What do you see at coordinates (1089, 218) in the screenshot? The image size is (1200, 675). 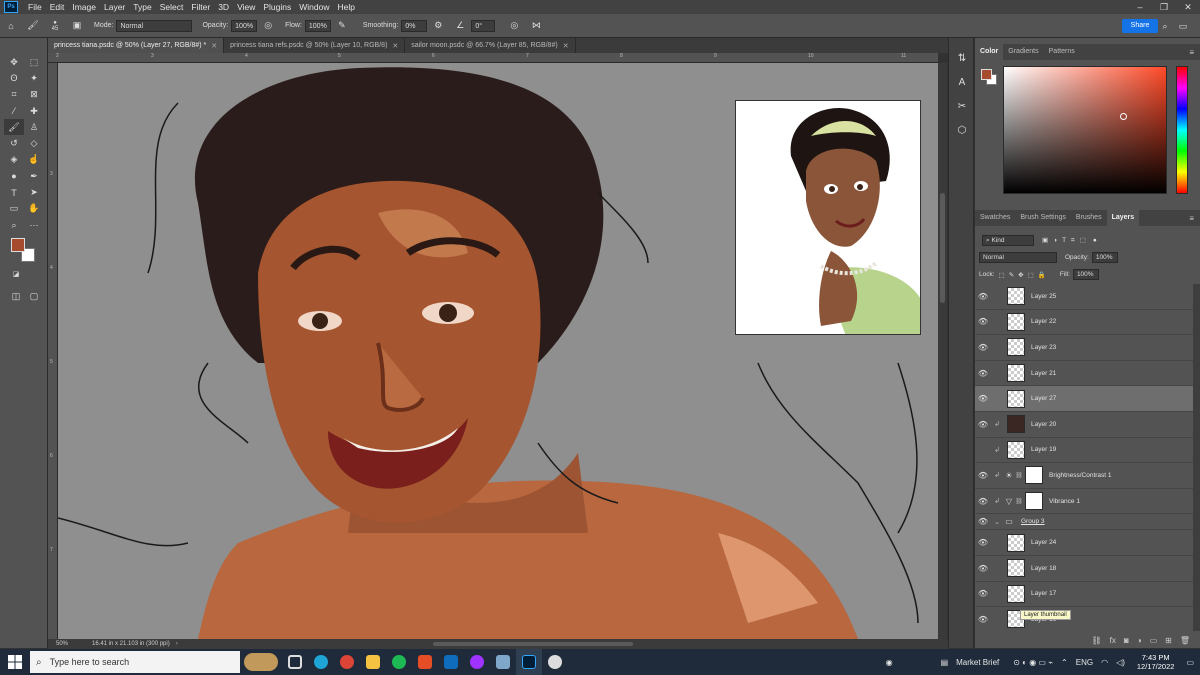 I see `tab-brushes: Brushes` at bounding box center [1089, 218].